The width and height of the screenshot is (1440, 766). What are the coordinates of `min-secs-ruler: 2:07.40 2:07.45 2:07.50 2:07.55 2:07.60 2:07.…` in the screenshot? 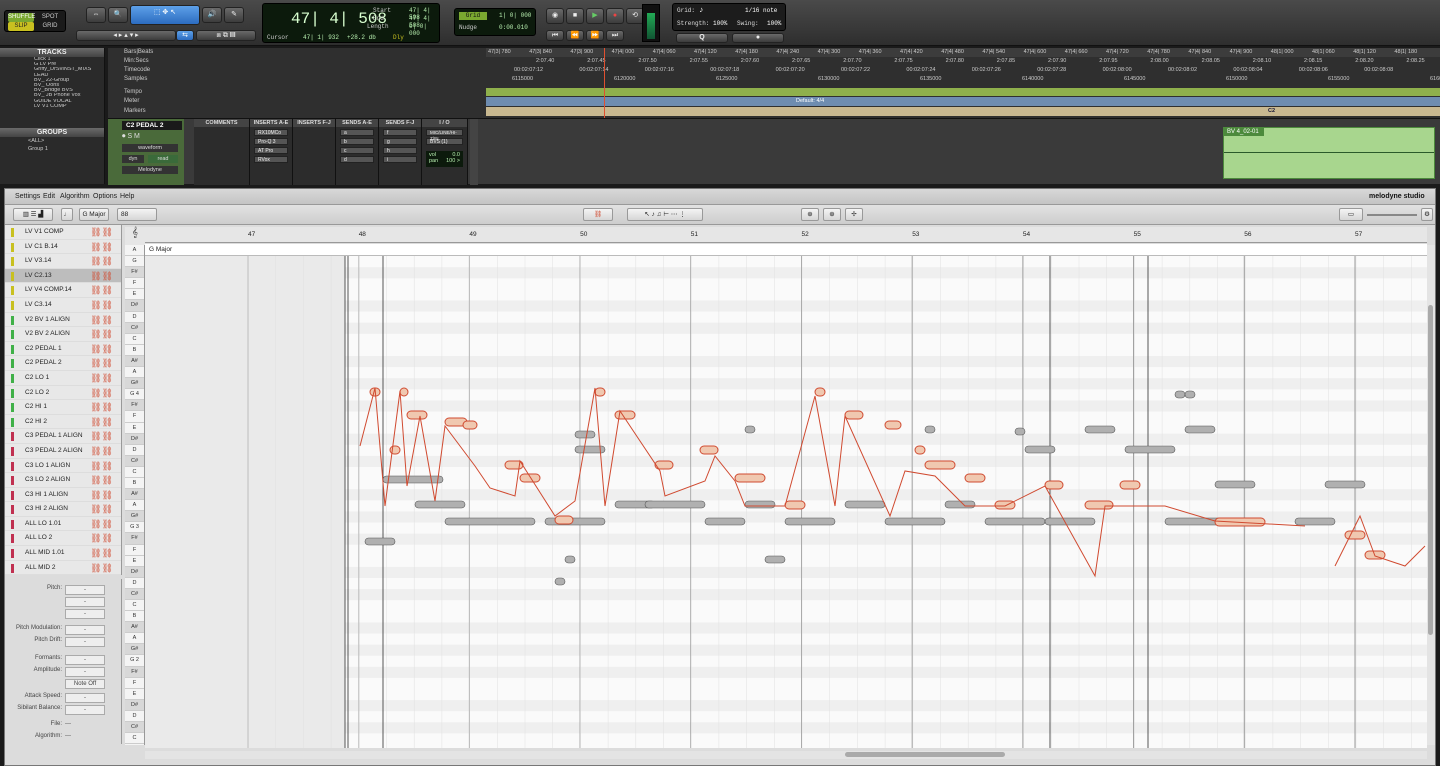 It's located at (963, 61).